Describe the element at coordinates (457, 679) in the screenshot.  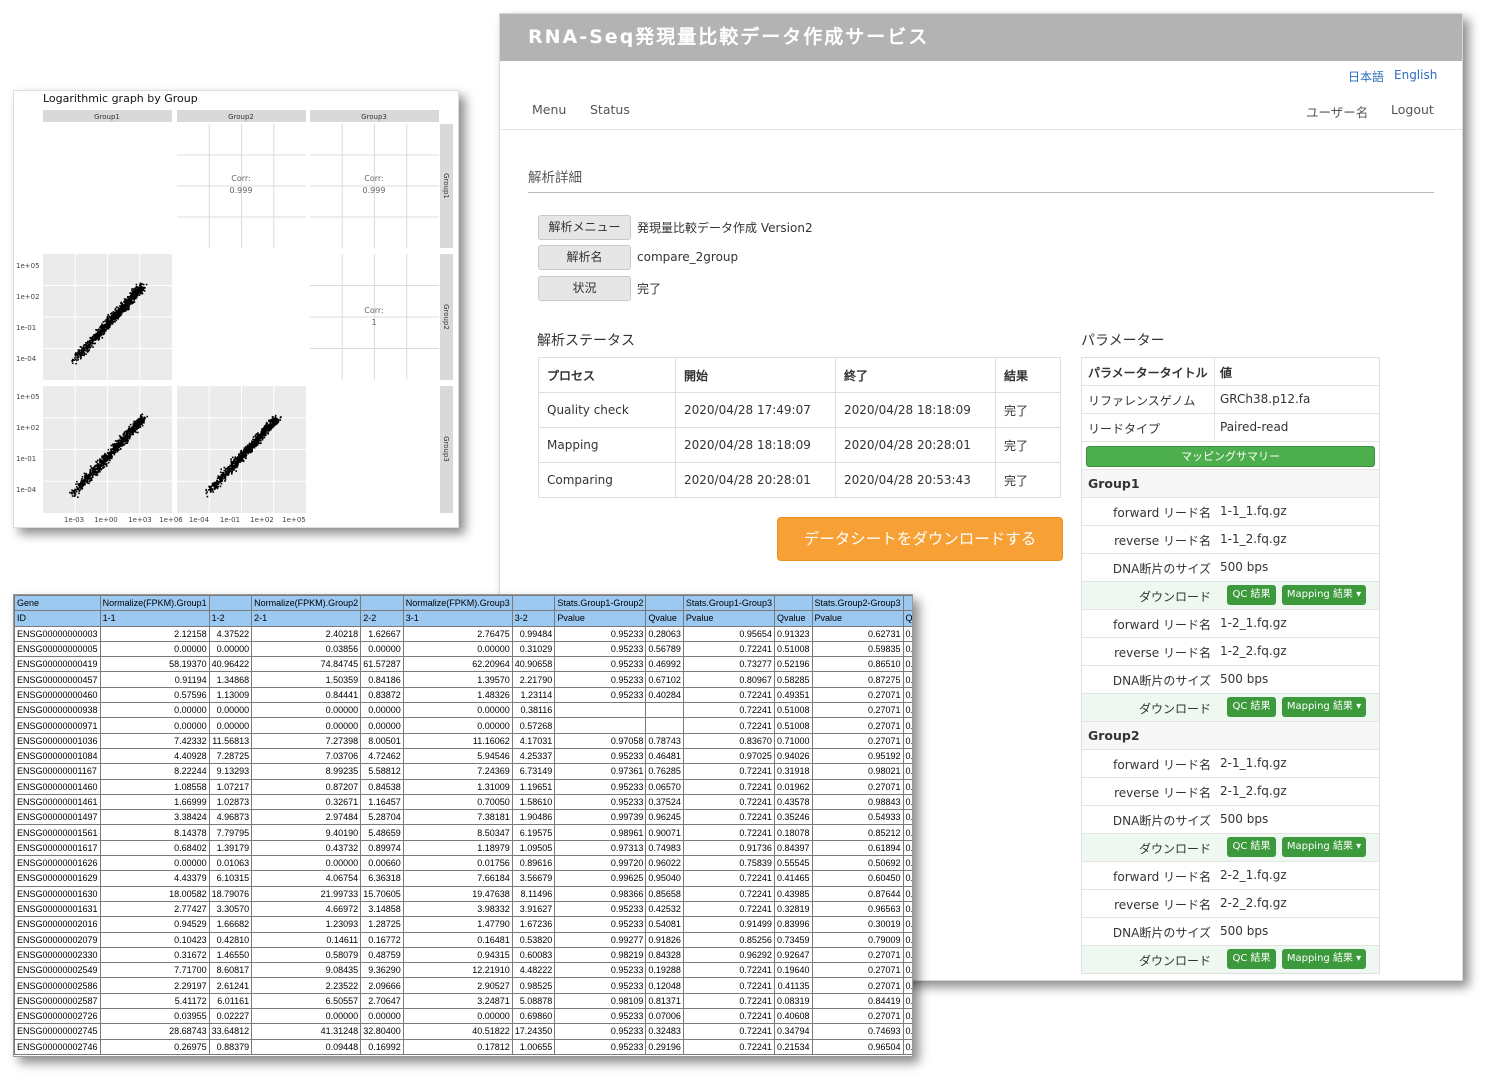
I see `sheet-cell: 1.39570` at that location.